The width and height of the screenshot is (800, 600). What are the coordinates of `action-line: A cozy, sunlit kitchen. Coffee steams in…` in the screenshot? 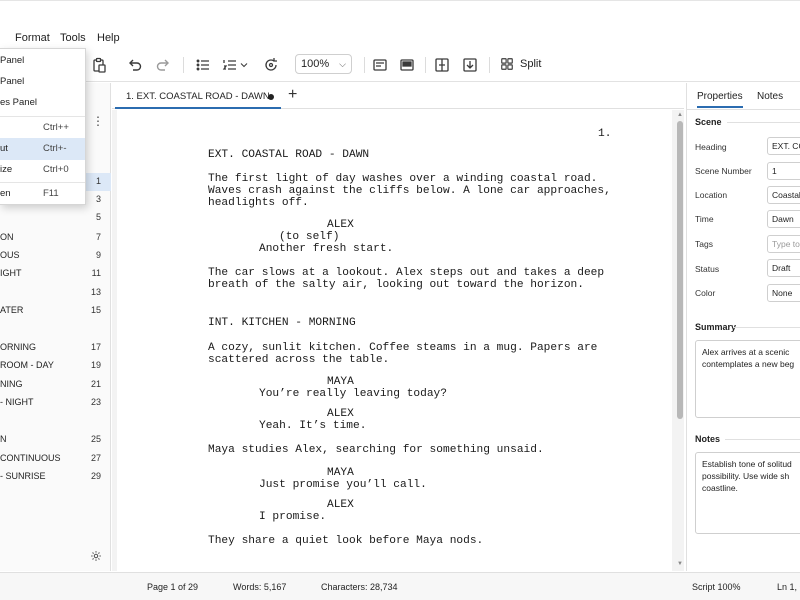 It's located at (403, 348).